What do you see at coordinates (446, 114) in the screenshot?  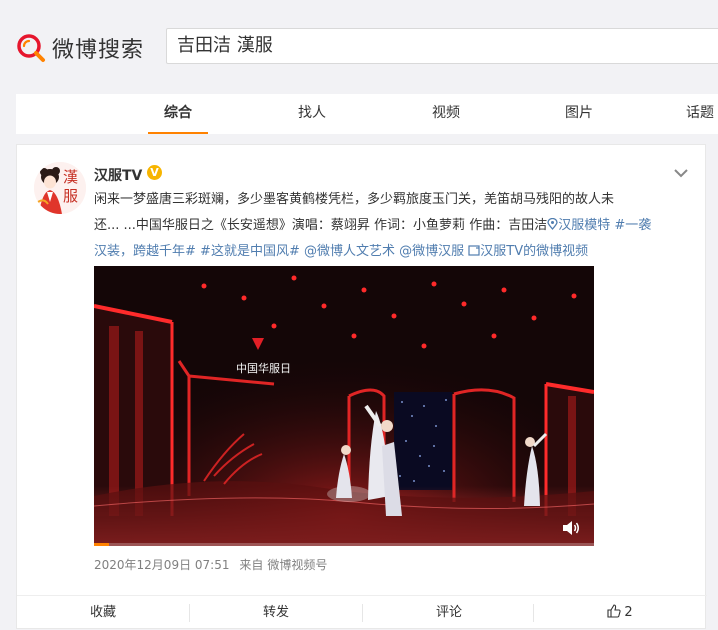 I see `tab-video: 视频` at bounding box center [446, 114].